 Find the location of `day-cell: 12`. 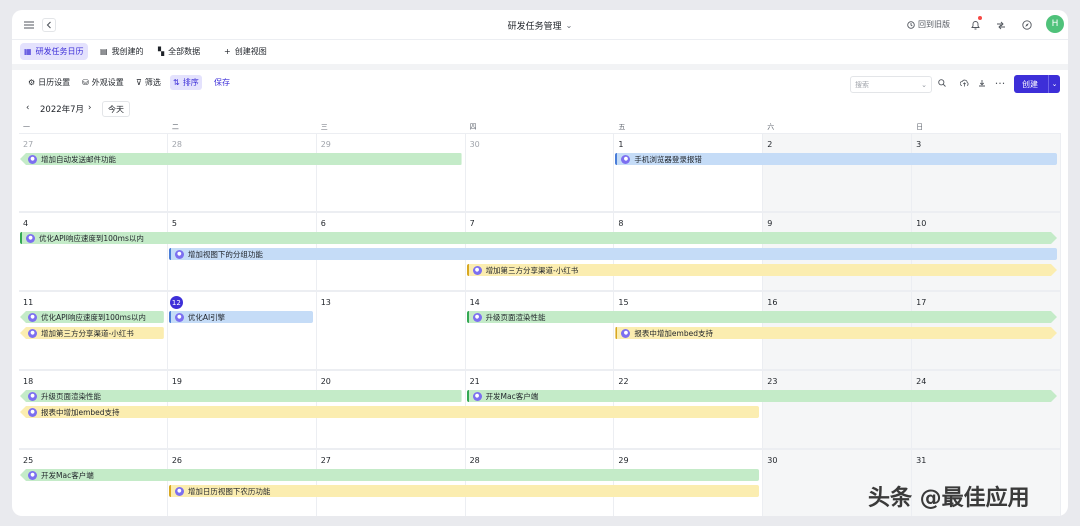

day-cell: 12 is located at coordinates (242, 330).